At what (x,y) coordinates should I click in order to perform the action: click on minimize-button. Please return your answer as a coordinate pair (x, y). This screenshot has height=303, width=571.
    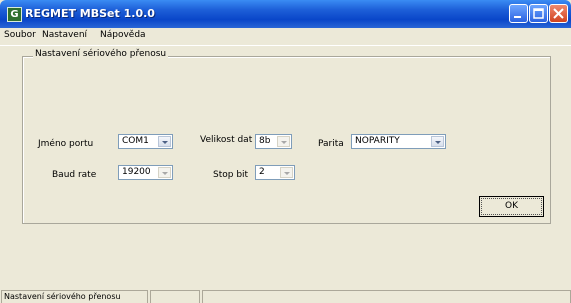
    Looking at the image, I should click on (518, 13).